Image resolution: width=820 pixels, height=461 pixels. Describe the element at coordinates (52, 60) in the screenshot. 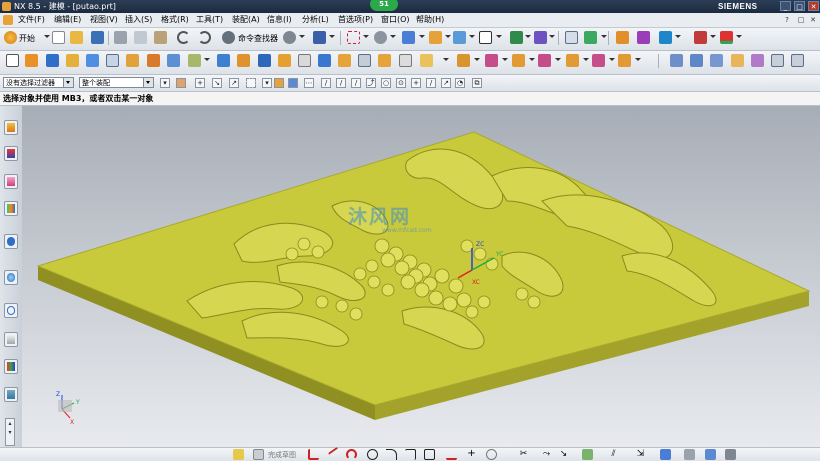

I see `revolve-icon` at that location.